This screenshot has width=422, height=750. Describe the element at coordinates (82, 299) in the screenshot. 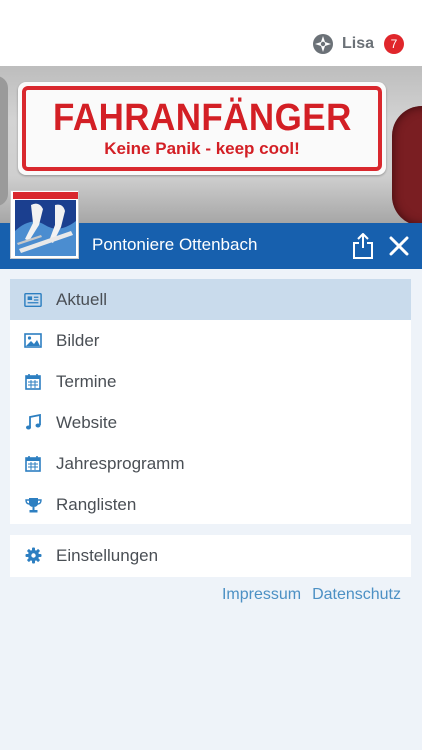

I see `menu-item-label: Aktuell` at that location.